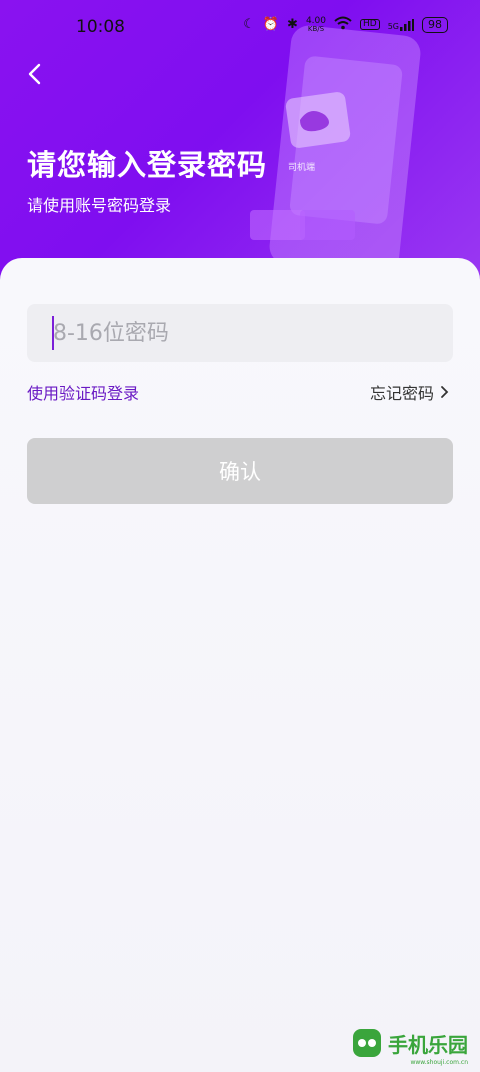 This screenshot has height=1072, width=480. I want to click on confirm-button: 确认, so click(240, 471).